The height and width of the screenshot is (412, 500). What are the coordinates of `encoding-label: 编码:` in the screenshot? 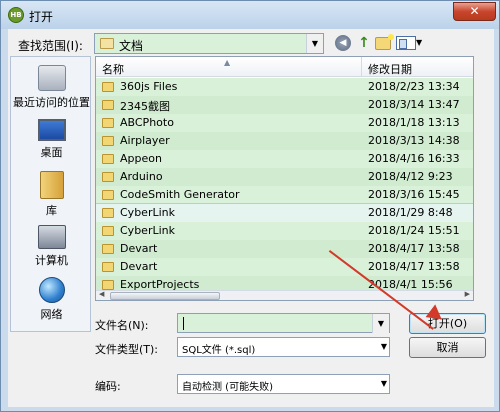 It's located at (108, 386).